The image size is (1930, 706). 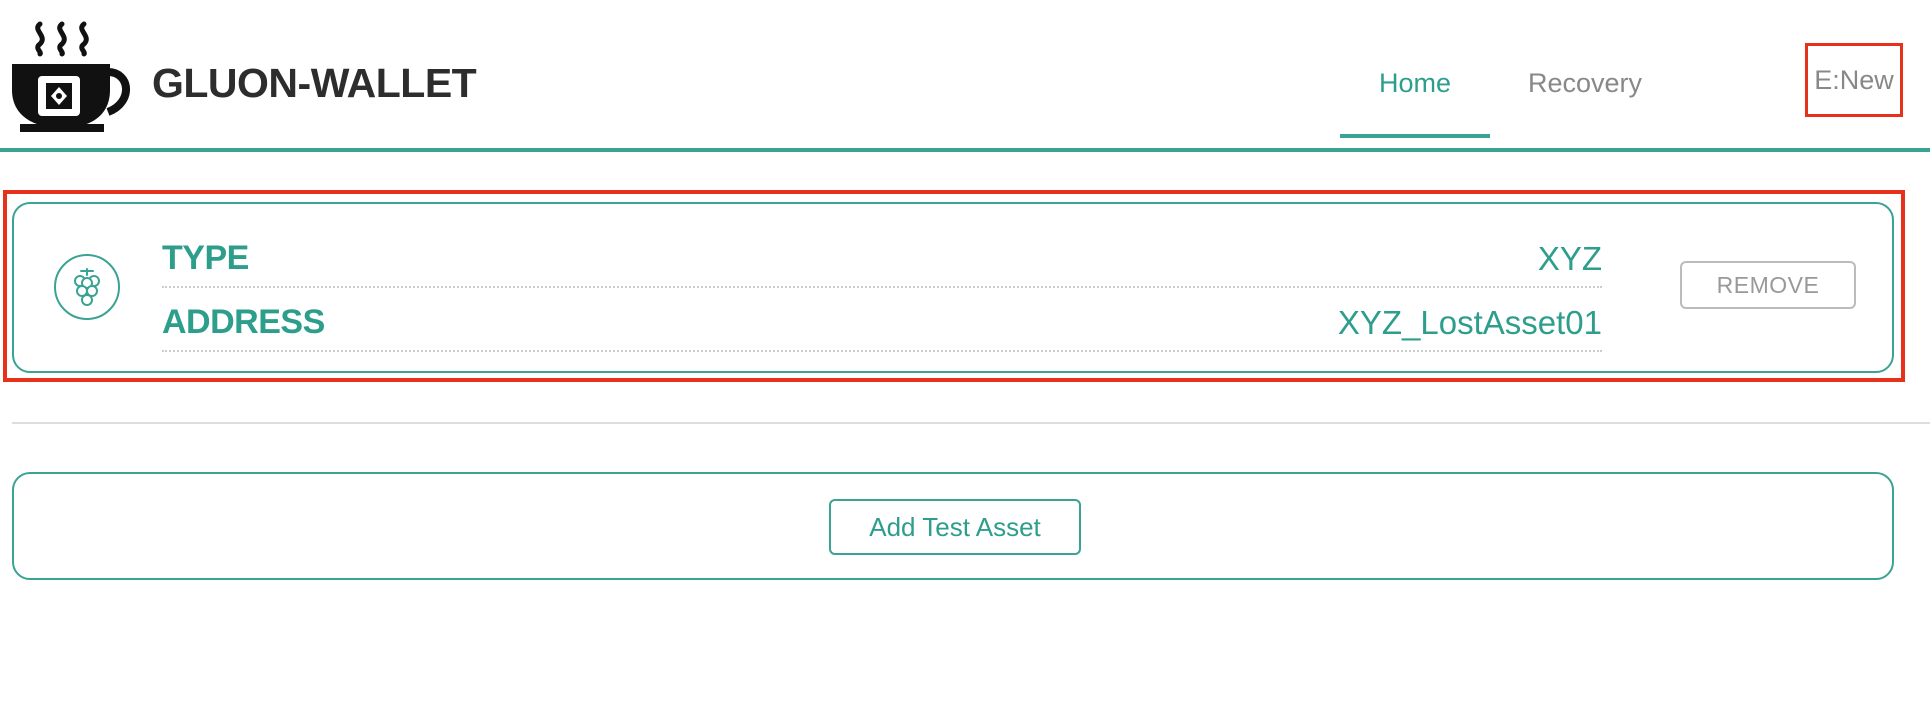 What do you see at coordinates (1415, 89) in the screenshot?
I see `tab-home: Home` at bounding box center [1415, 89].